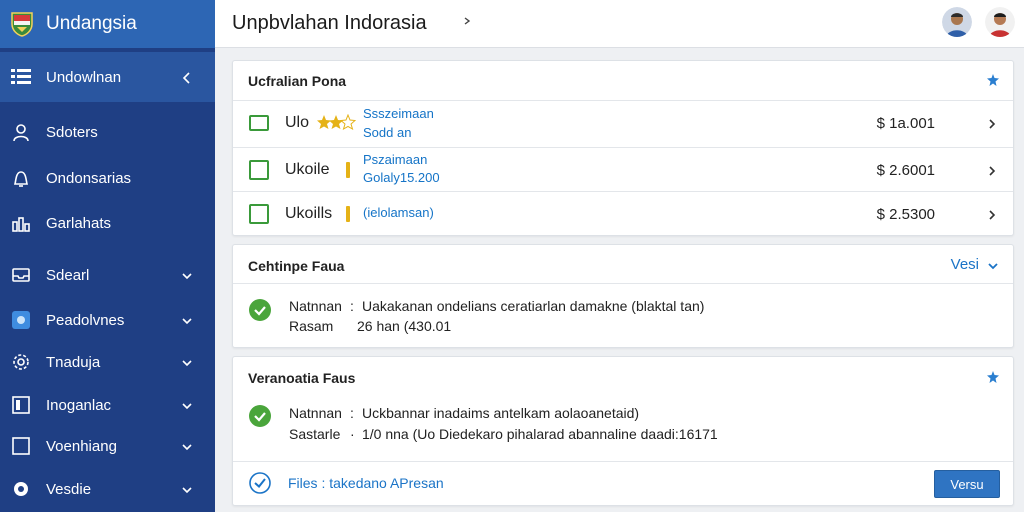 The height and width of the screenshot is (512, 1024). What do you see at coordinates (467, 21) in the screenshot?
I see `cursor-caret-icon` at bounding box center [467, 21].